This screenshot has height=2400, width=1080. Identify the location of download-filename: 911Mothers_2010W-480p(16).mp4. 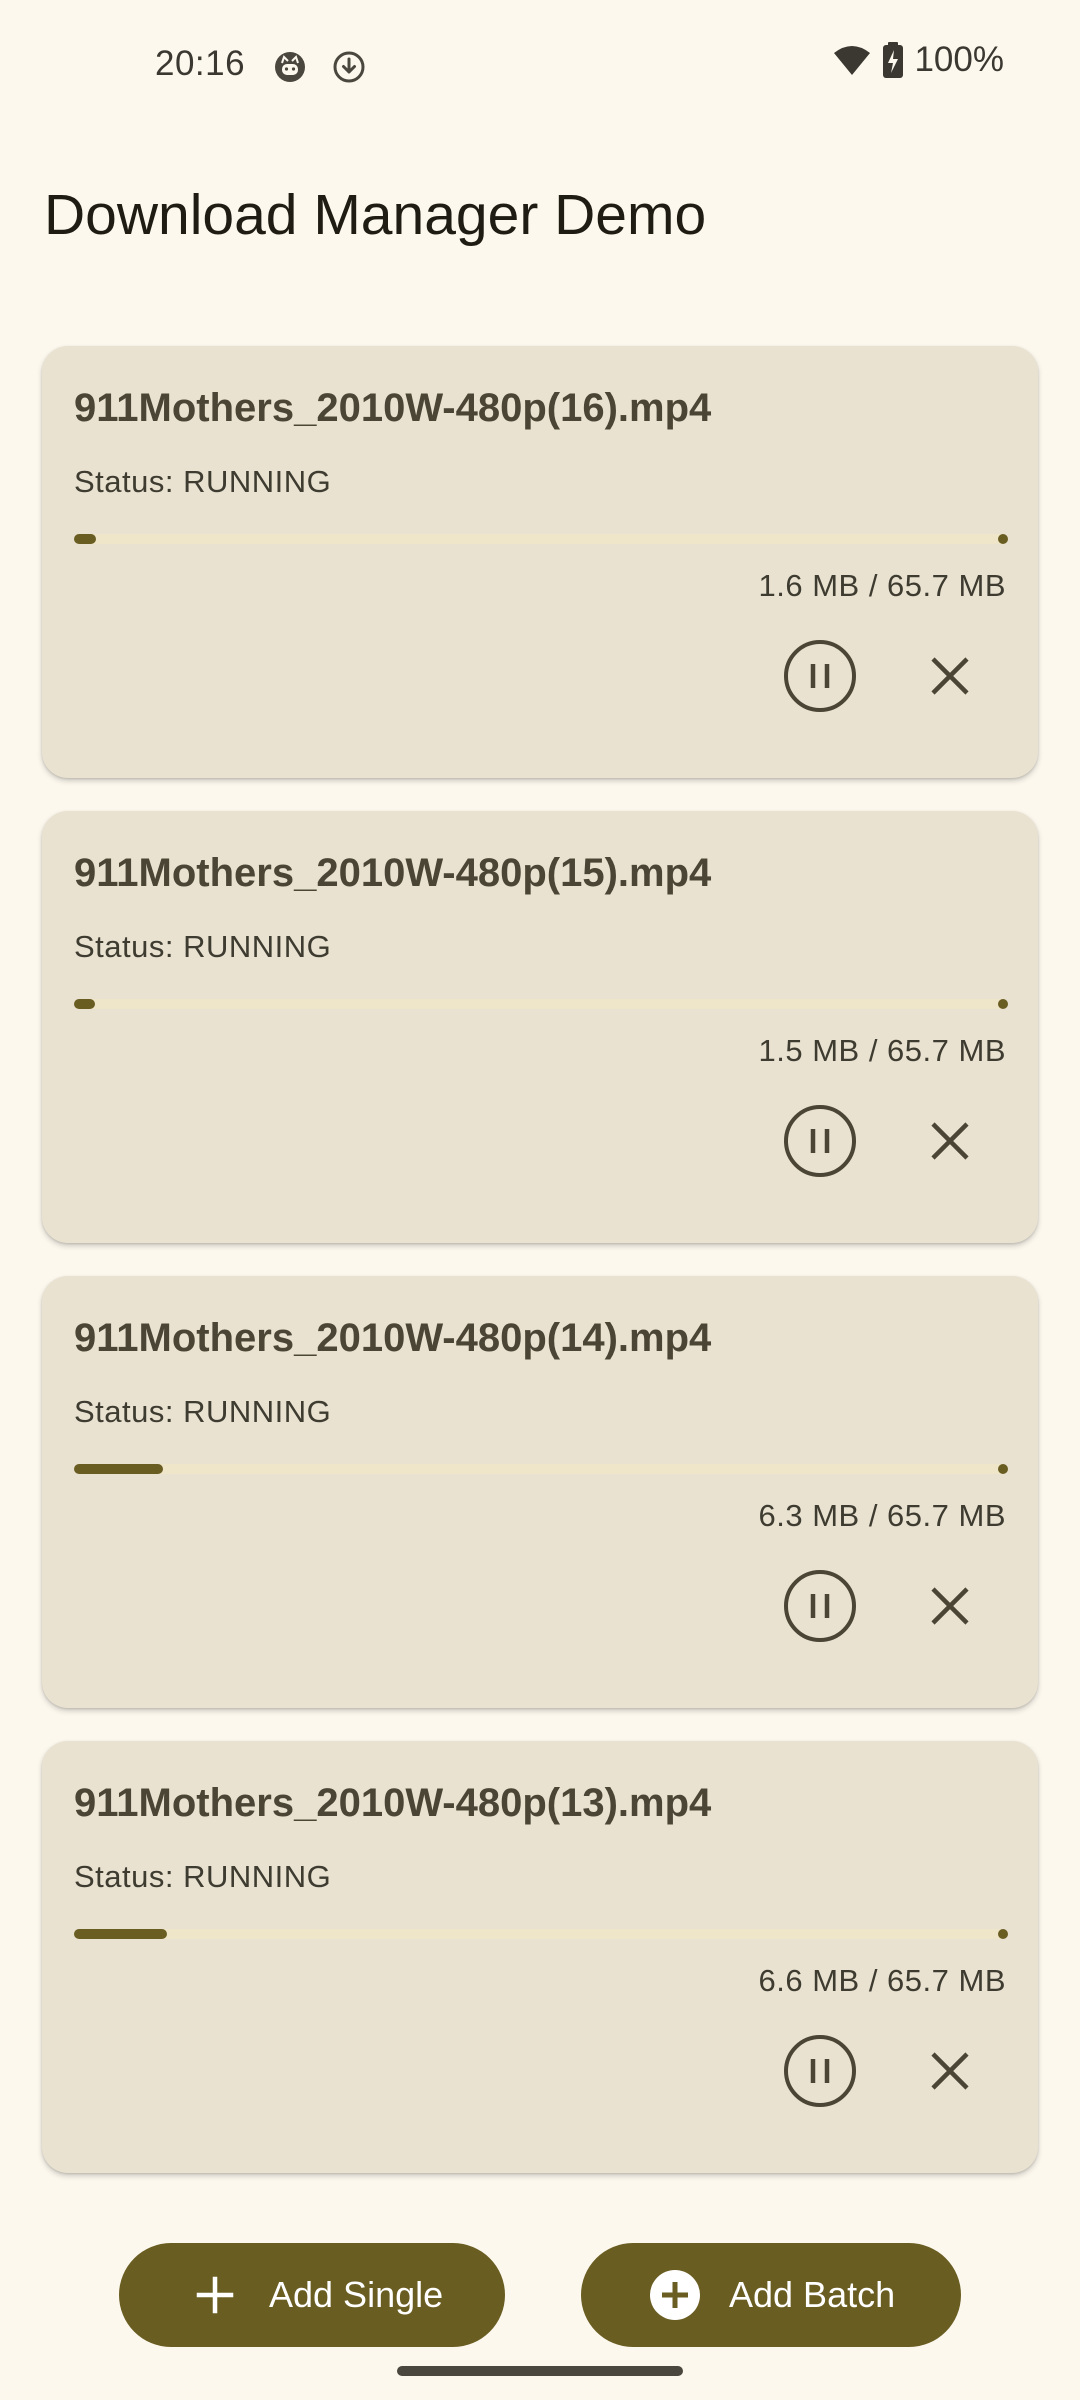
(393, 408).